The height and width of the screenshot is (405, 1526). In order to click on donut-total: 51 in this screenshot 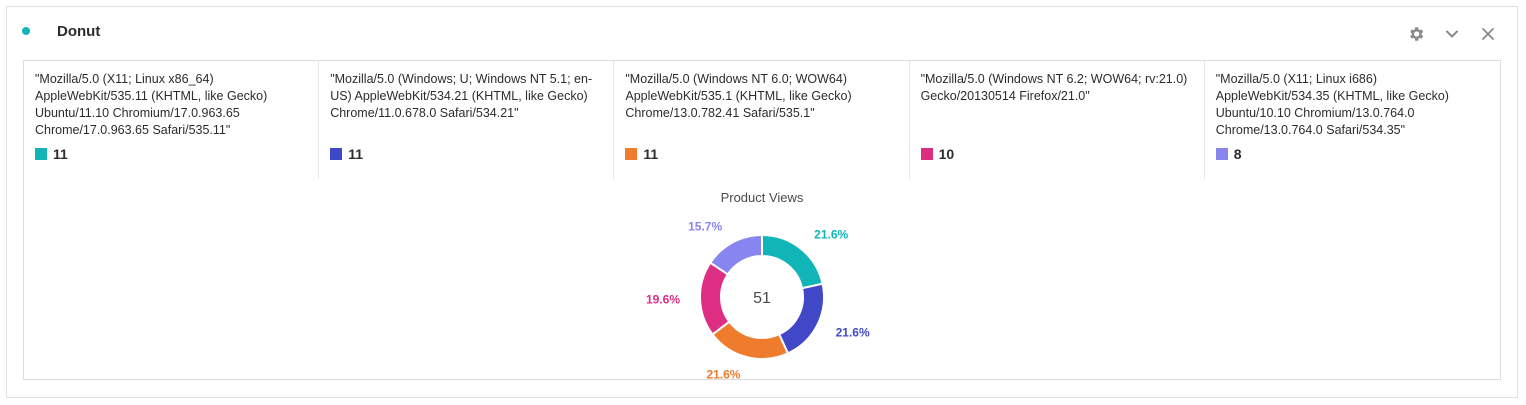, I will do `click(762, 298)`.